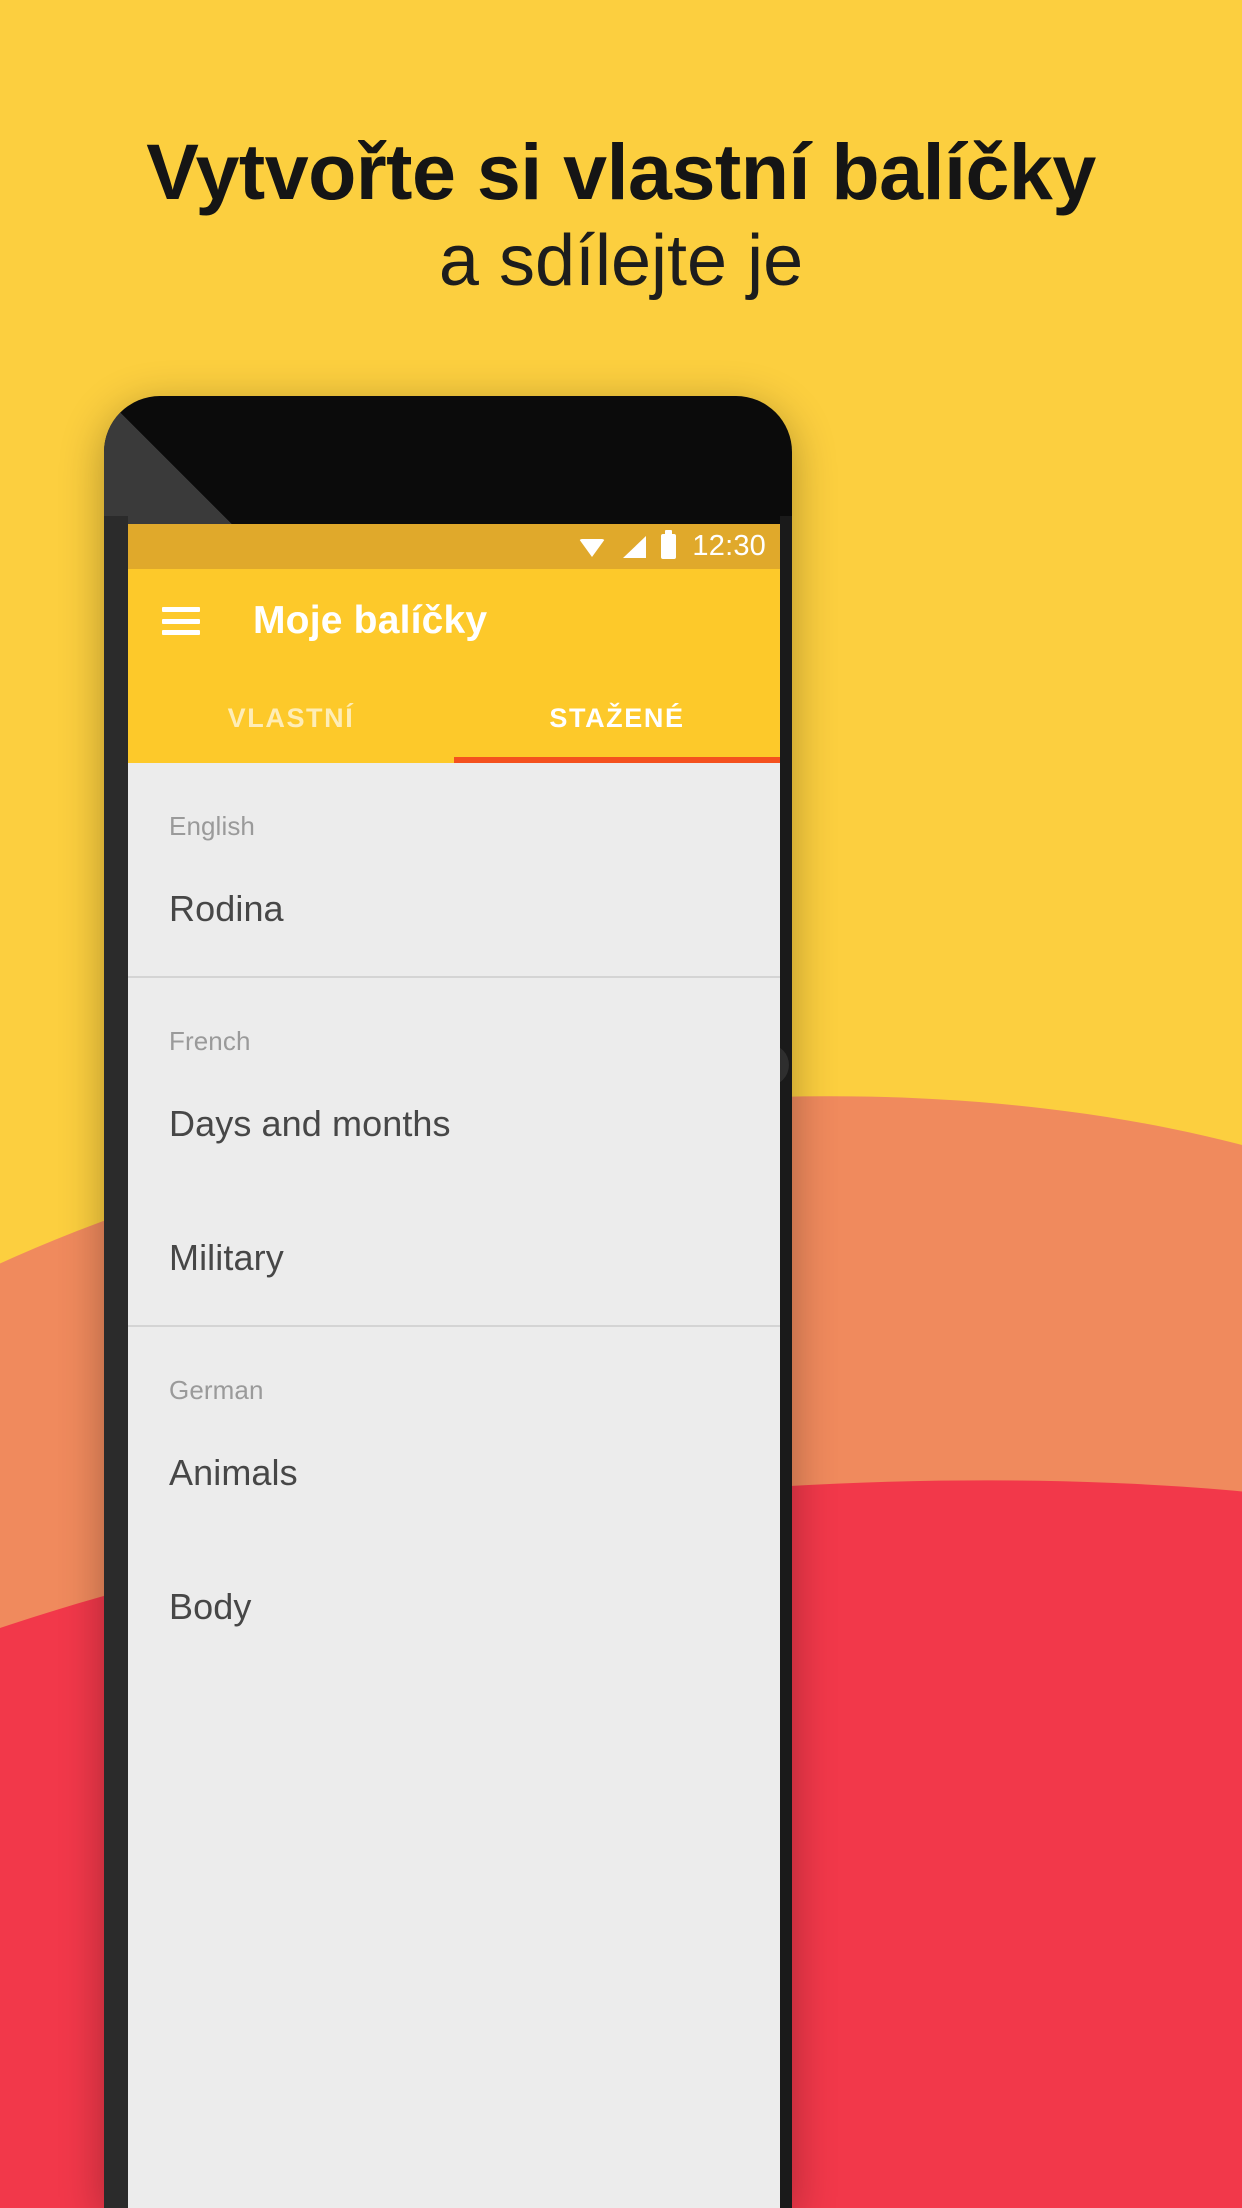  What do you see at coordinates (210, 1041) in the screenshot?
I see `section-header-french: French` at bounding box center [210, 1041].